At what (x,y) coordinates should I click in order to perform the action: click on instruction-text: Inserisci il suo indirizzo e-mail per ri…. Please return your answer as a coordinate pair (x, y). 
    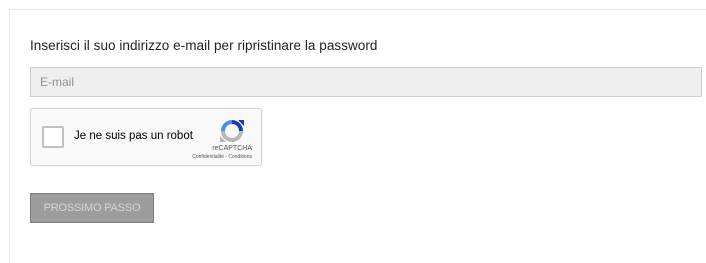
    Looking at the image, I should click on (204, 45).